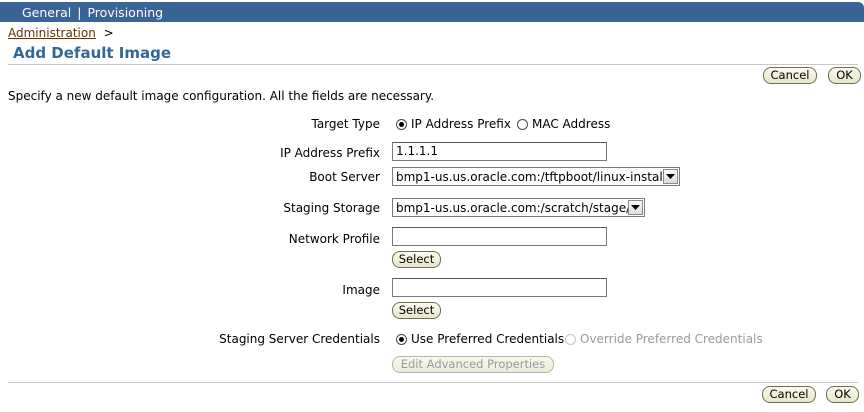 The height and width of the screenshot is (412, 864). Describe the element at coordinates (401, 339) in the screenshot. I see `radio-use-preferred-credentials` at that location.